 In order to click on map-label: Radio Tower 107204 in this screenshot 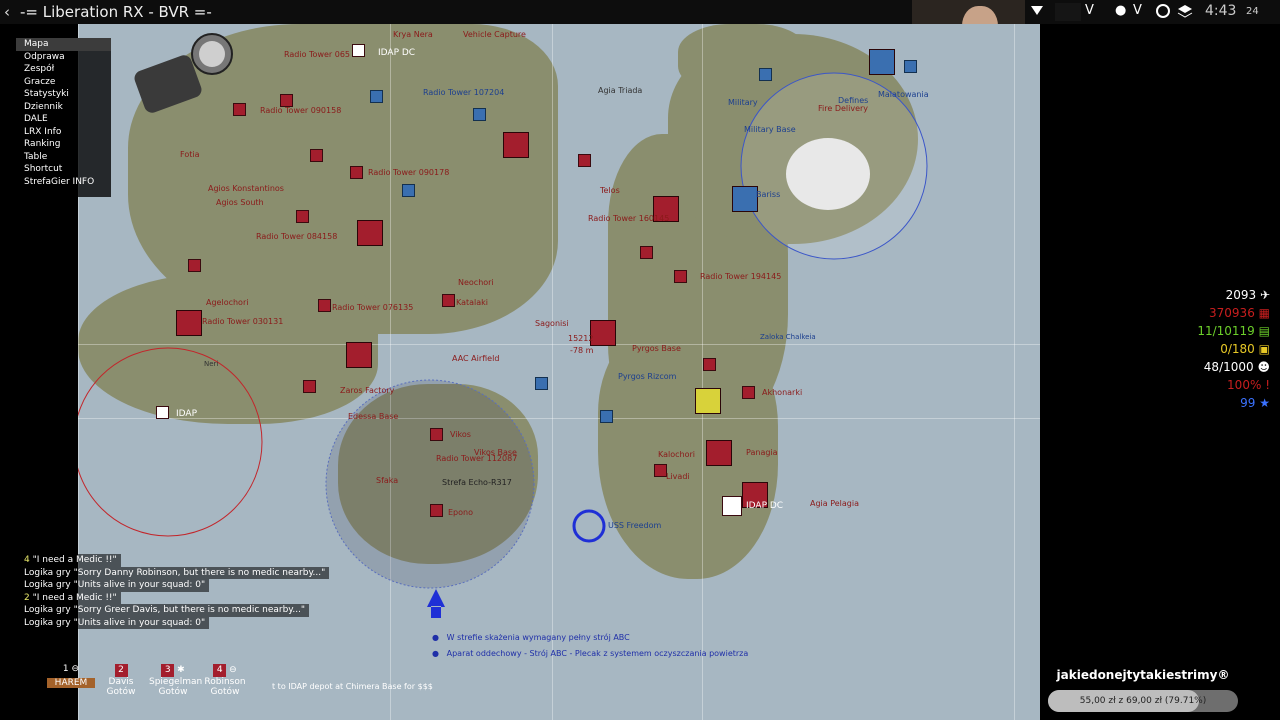, I will do `click(464, 92)`.